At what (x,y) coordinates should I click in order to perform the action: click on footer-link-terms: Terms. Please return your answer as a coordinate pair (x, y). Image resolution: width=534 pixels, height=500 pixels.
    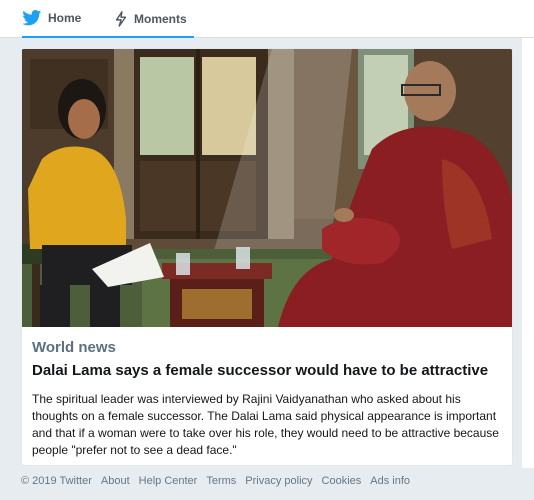
    Looking at the image, I should click on (221, 481).